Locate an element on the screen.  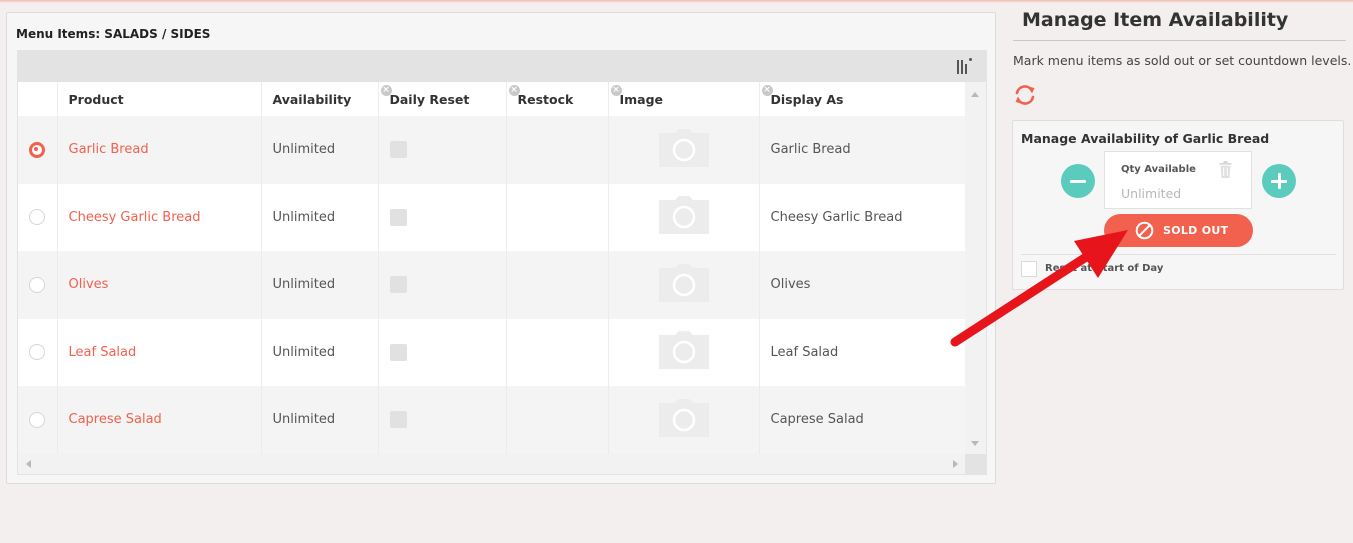
column-header-product: Product is located at coordinates (158, 99).